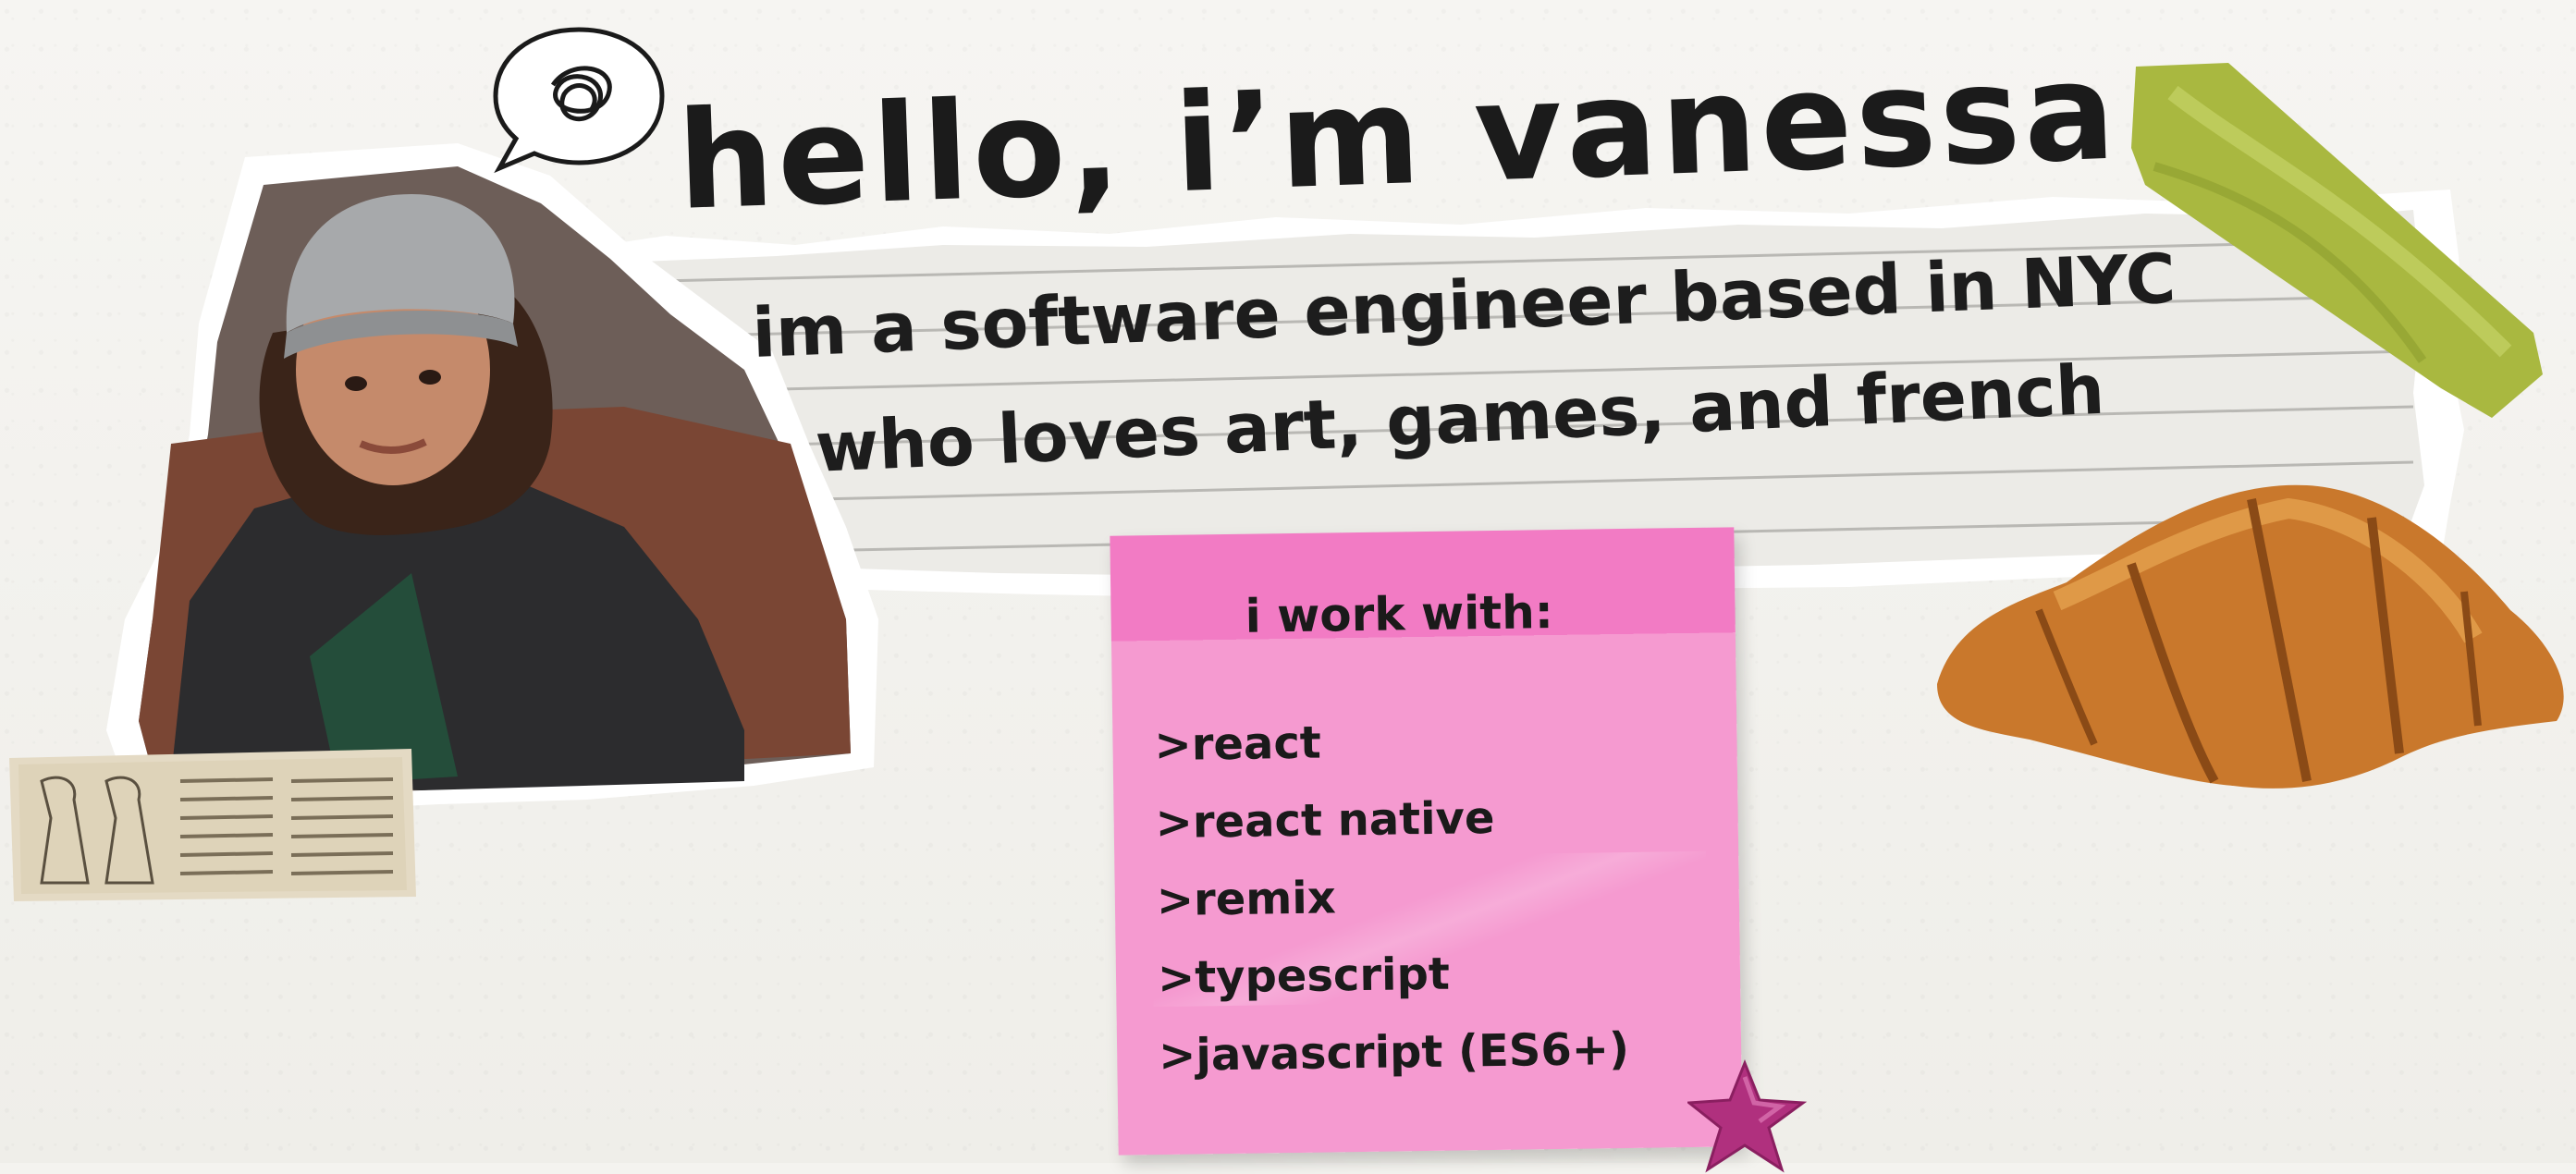 The height and width of the screenshot is (1174, 2576). I want to click on croissant-image, so click(2250, 636).